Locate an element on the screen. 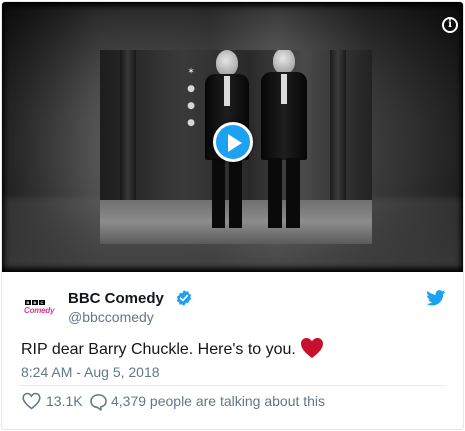 This screenshot has width=465, height=431. people-talking-link: 4,379 people are talking about this is located at coordinates (218, 401).